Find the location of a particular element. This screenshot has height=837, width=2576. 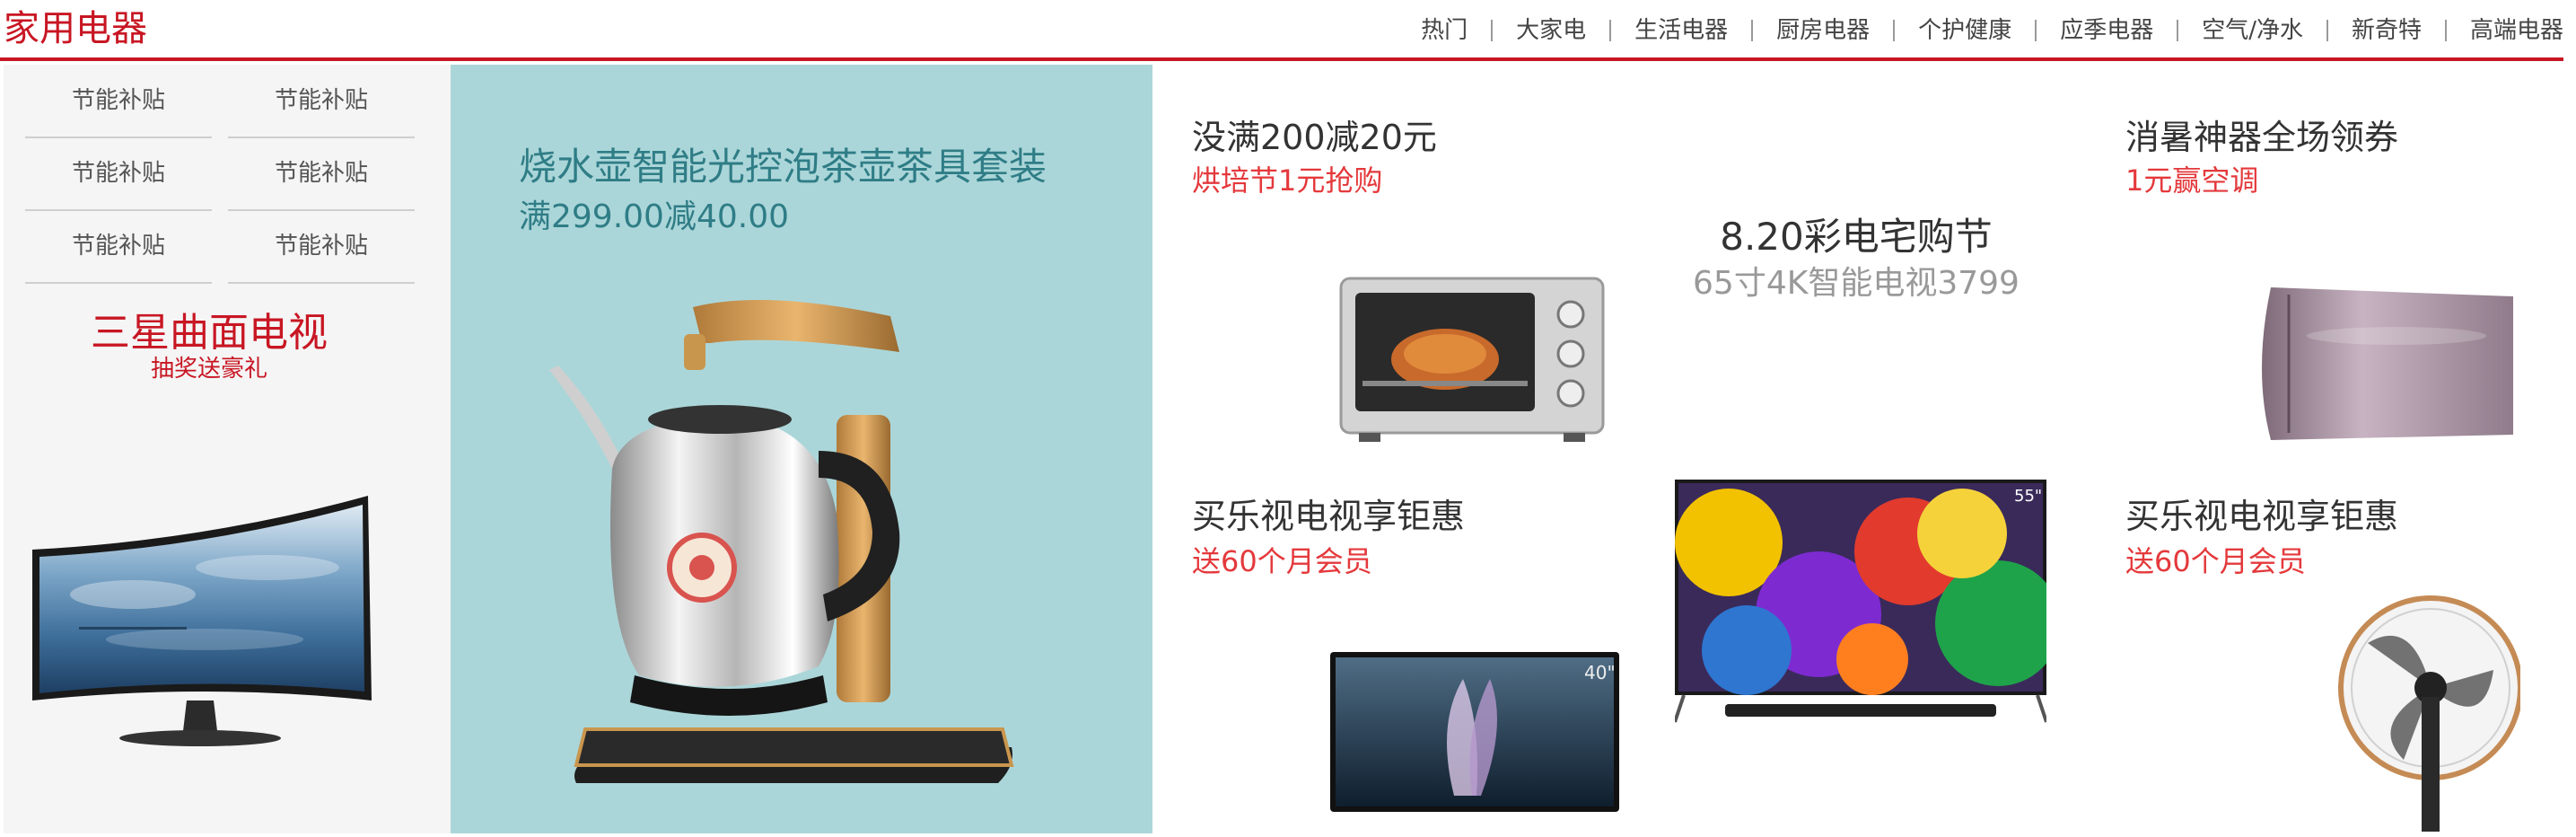

tile-subtitle: 烘培节1元抢购 is located at coordinates (1287, 180).